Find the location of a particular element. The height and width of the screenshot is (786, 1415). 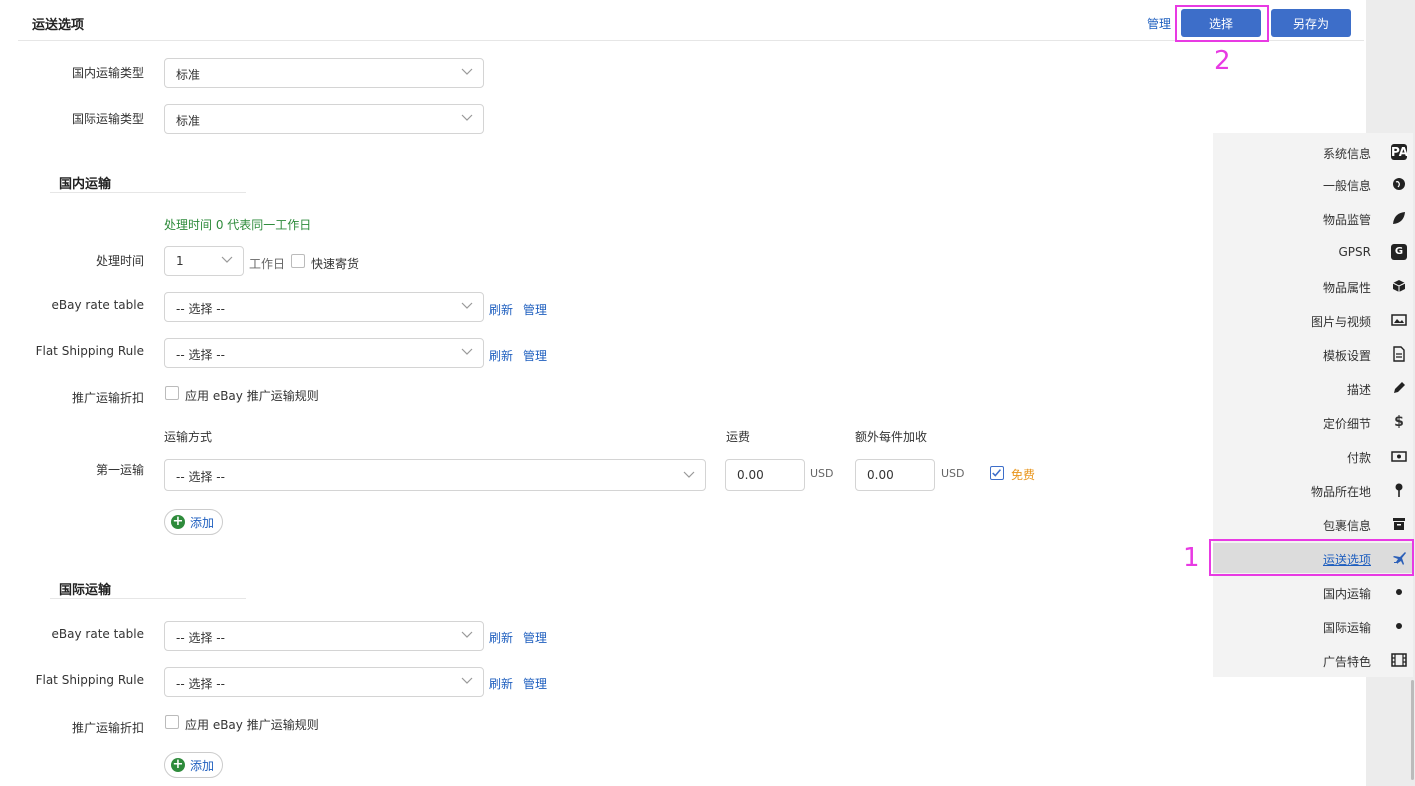

col-method-header: 运输方式 is located at coordinates (188, 437).